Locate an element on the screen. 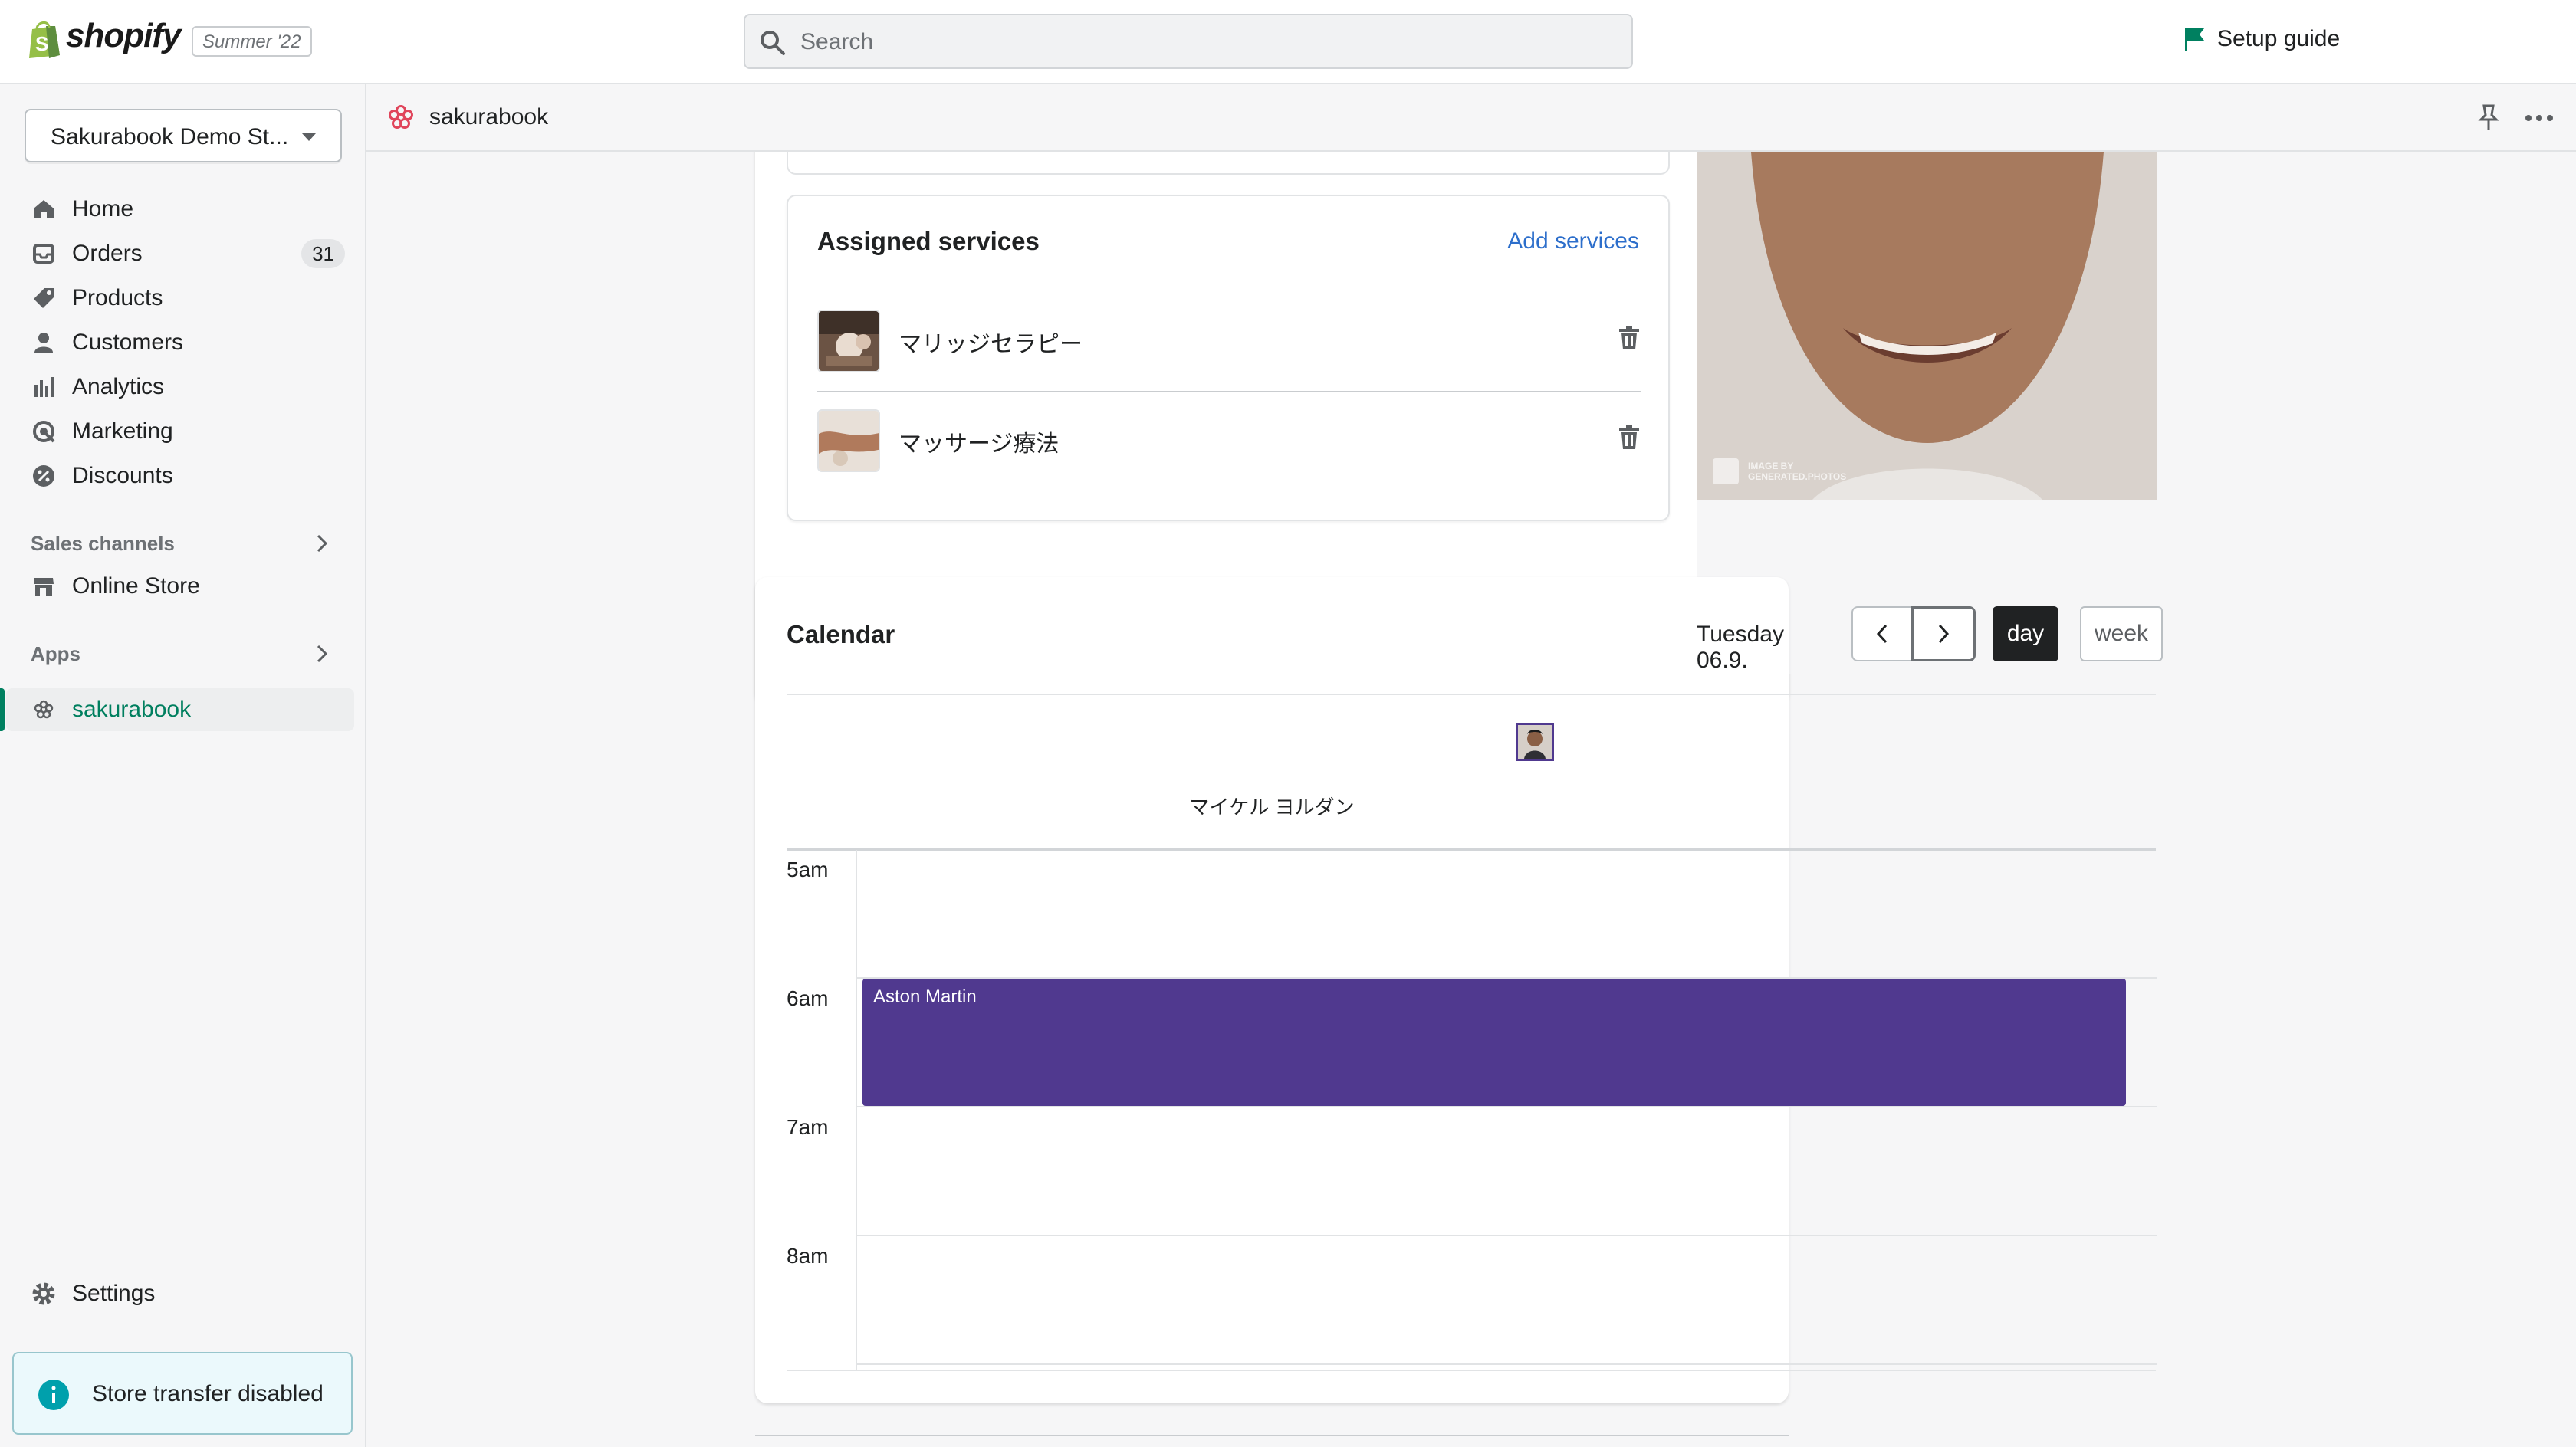 The image size is (2576, 1447). store-icon is located at coordinates (44, 586).